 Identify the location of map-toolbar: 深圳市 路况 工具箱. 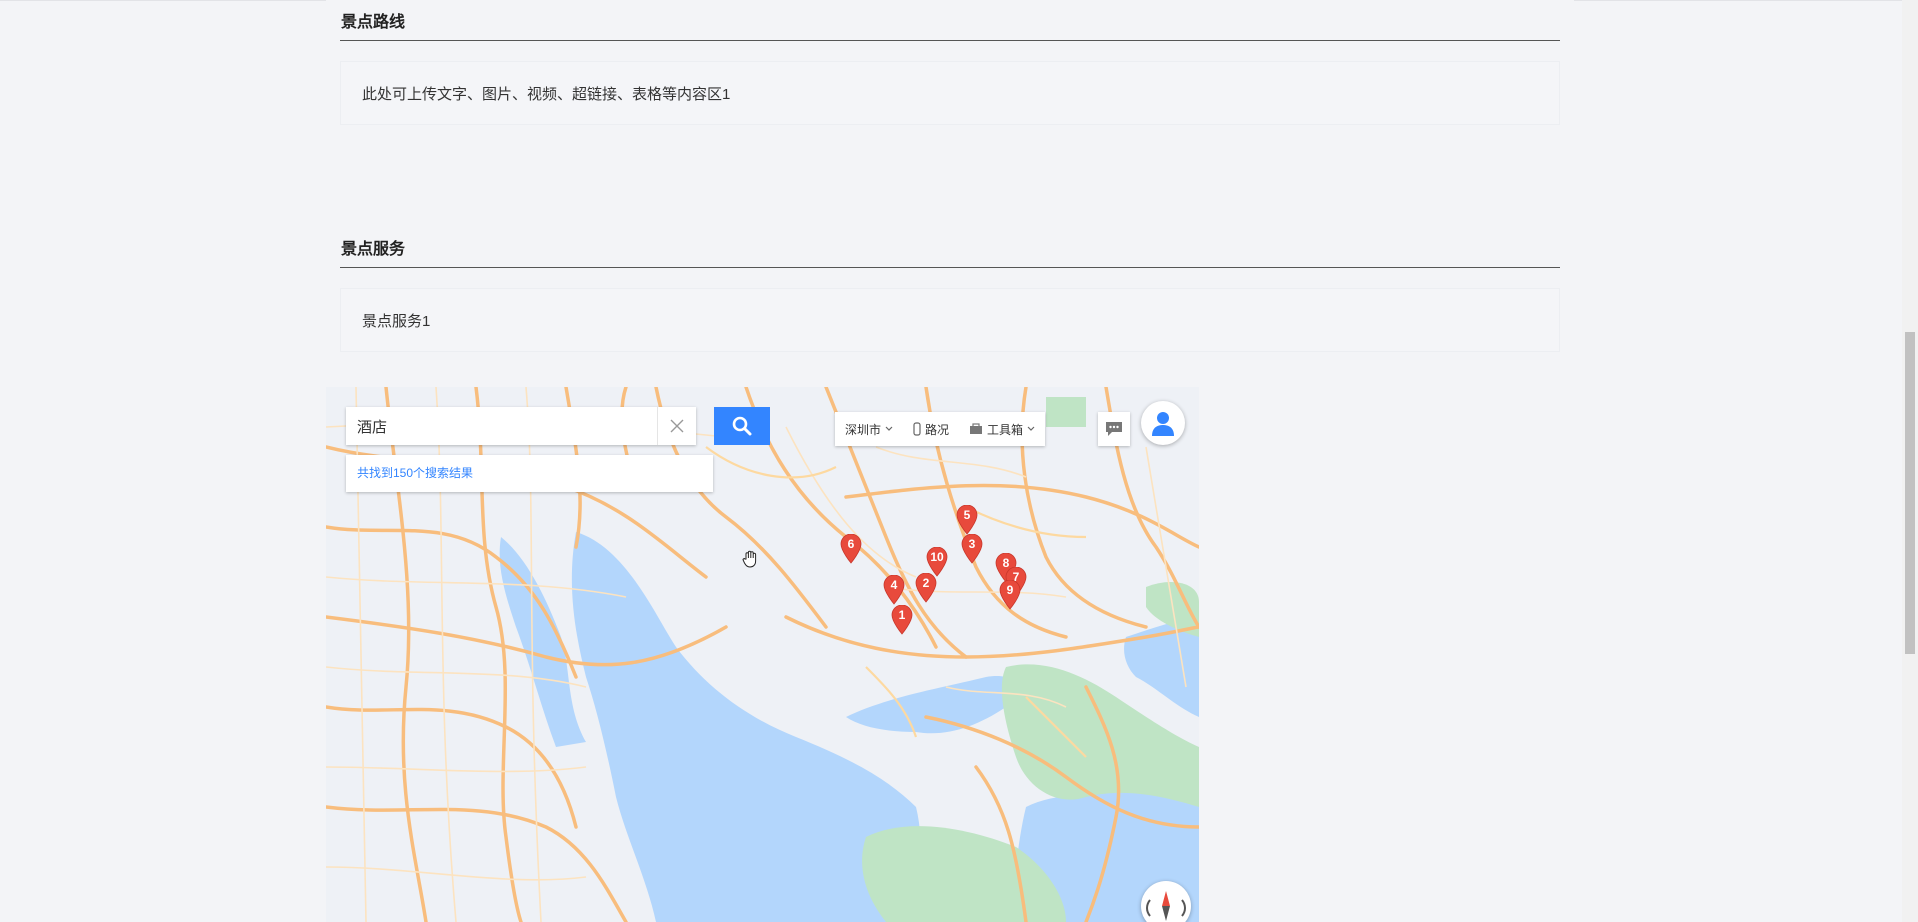
(940, 429).